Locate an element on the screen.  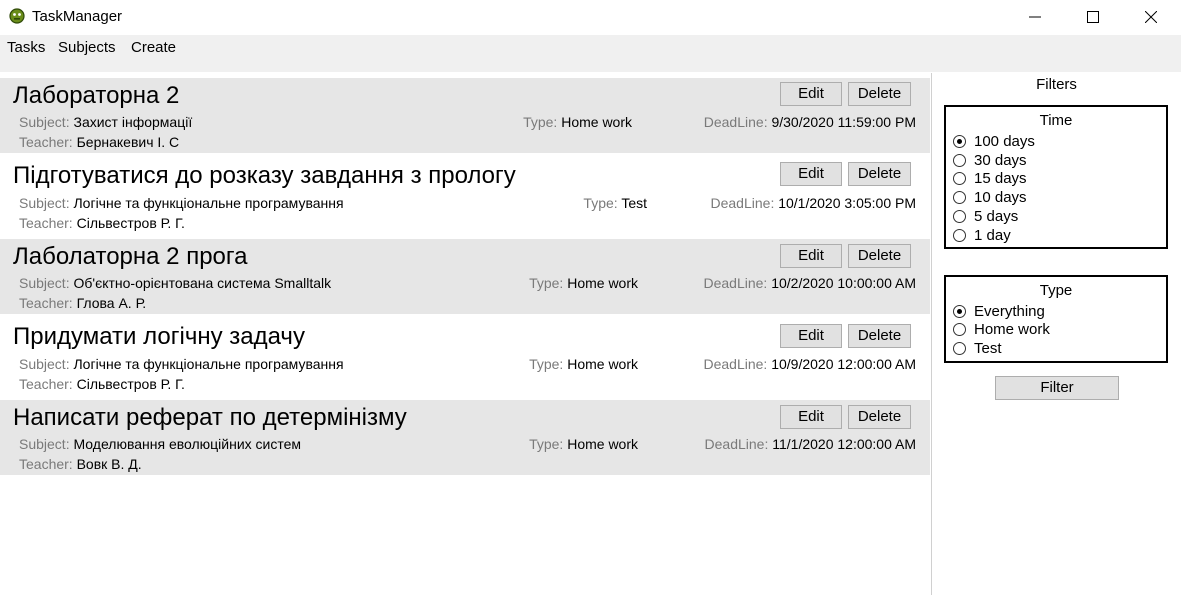
radio-label: Home work is located at coordinates (1012, 329).